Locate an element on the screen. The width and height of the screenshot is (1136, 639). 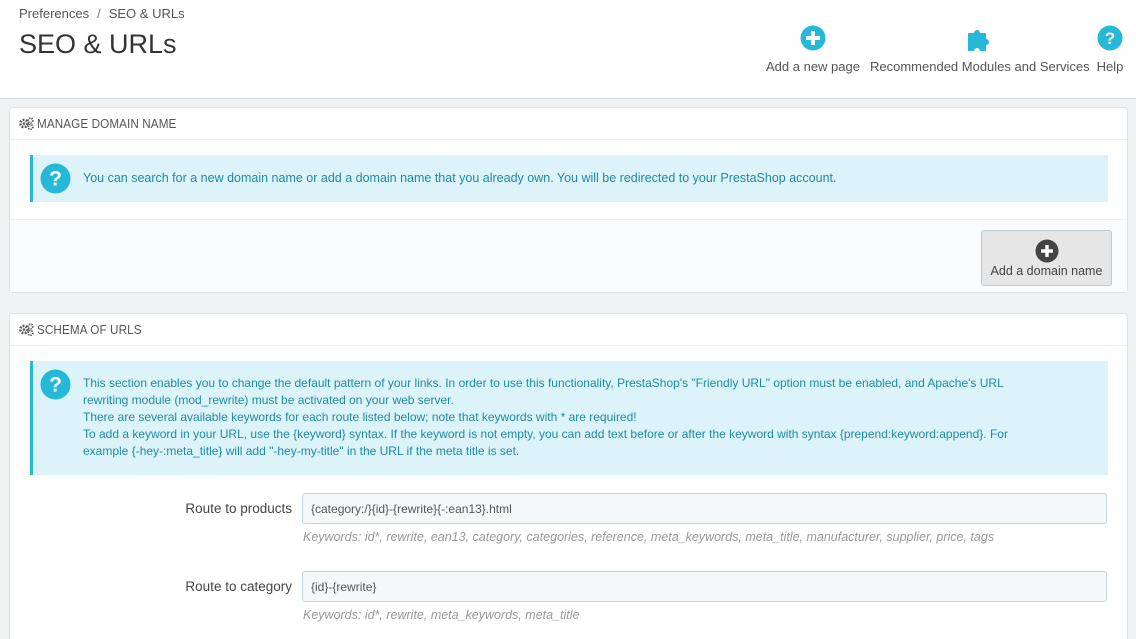
route-category-label: Route to category is located at coordinates (238, 586).